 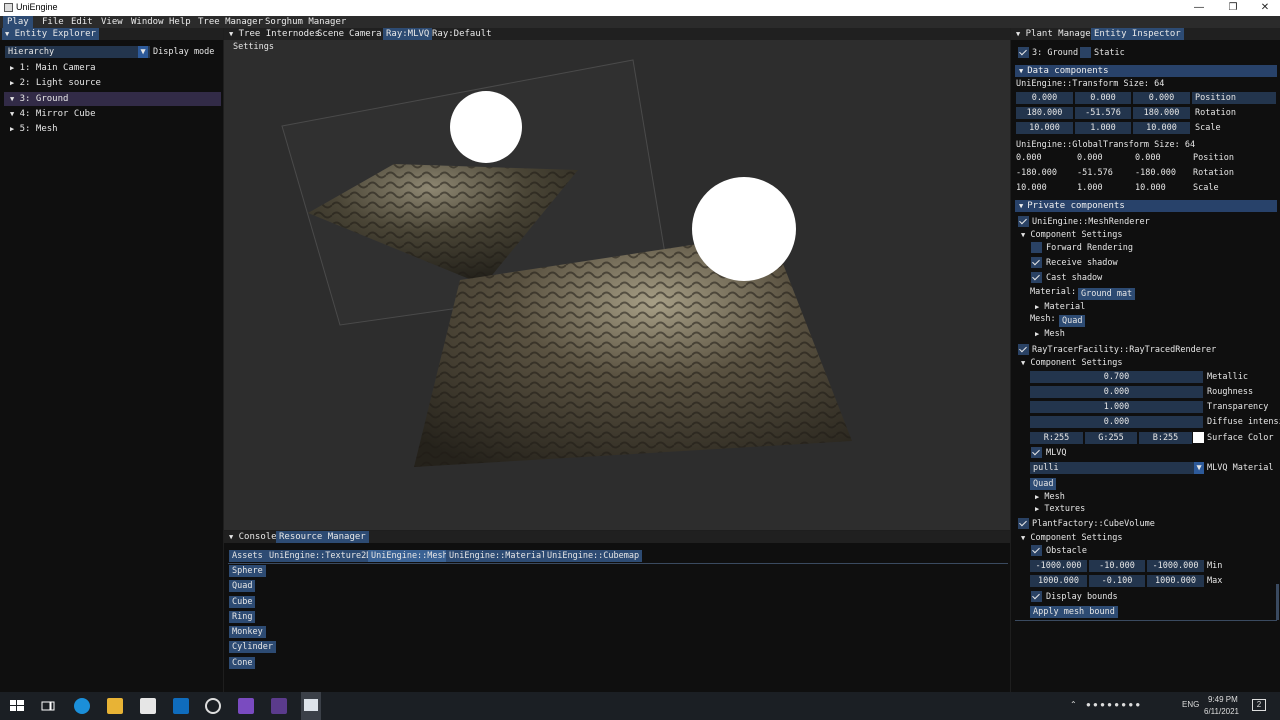 What do you see at coordinates (242, 586) in the screenshot?
I see `asset-quad: Quad` at bounding box center [242, 586].